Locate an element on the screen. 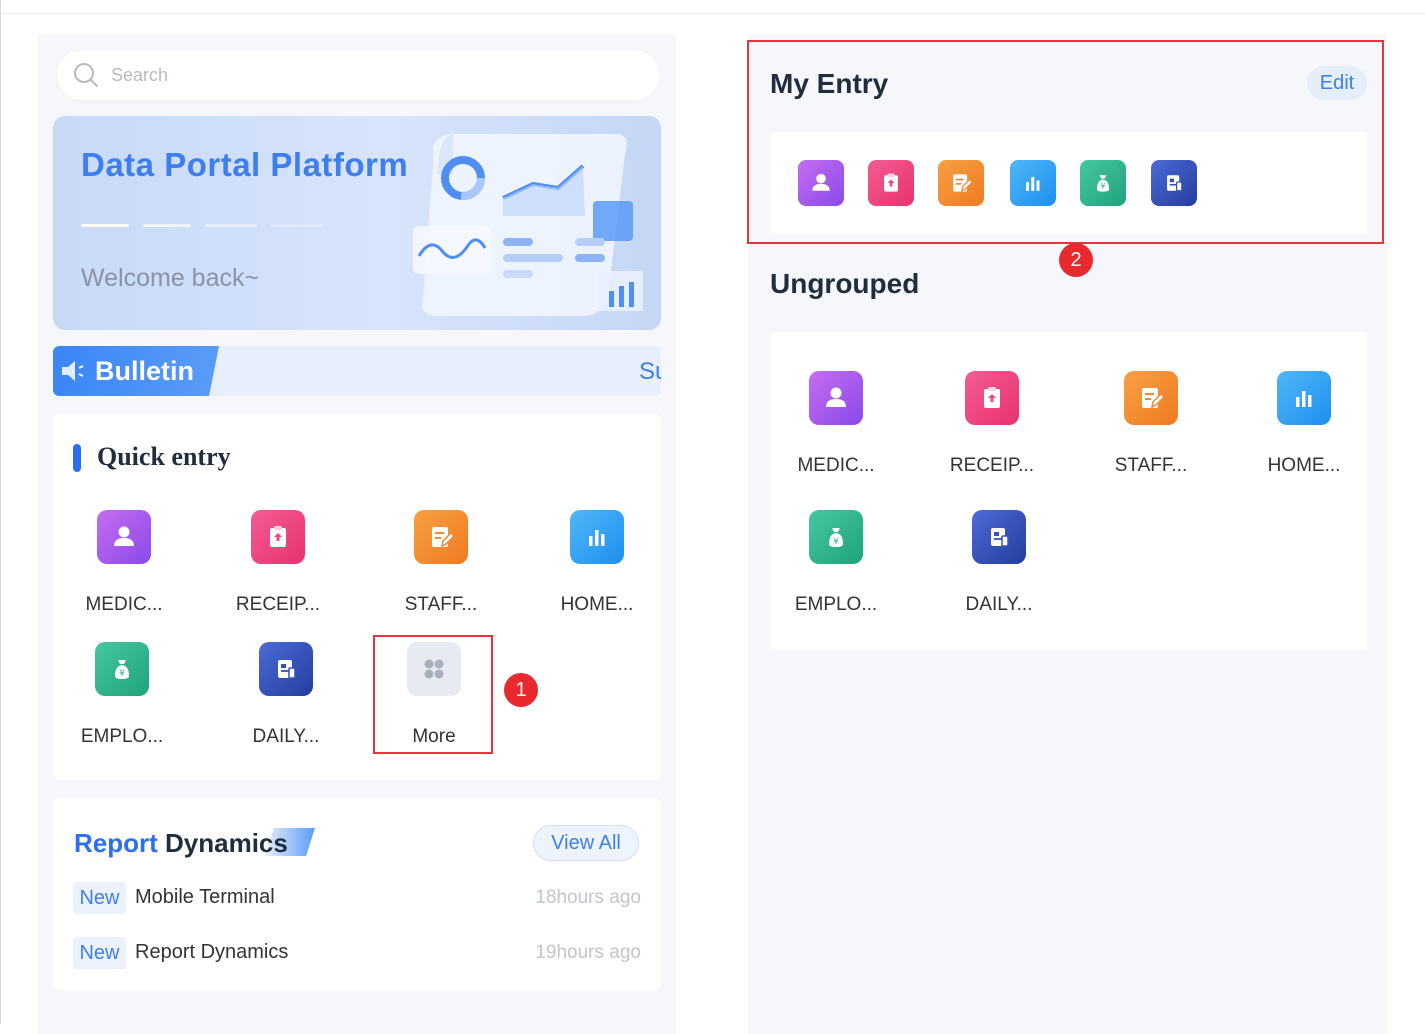 This screenshot has height=1034, width=1425. report-dynamics-title: Report Dynamics is located at coordinates (181, 843).